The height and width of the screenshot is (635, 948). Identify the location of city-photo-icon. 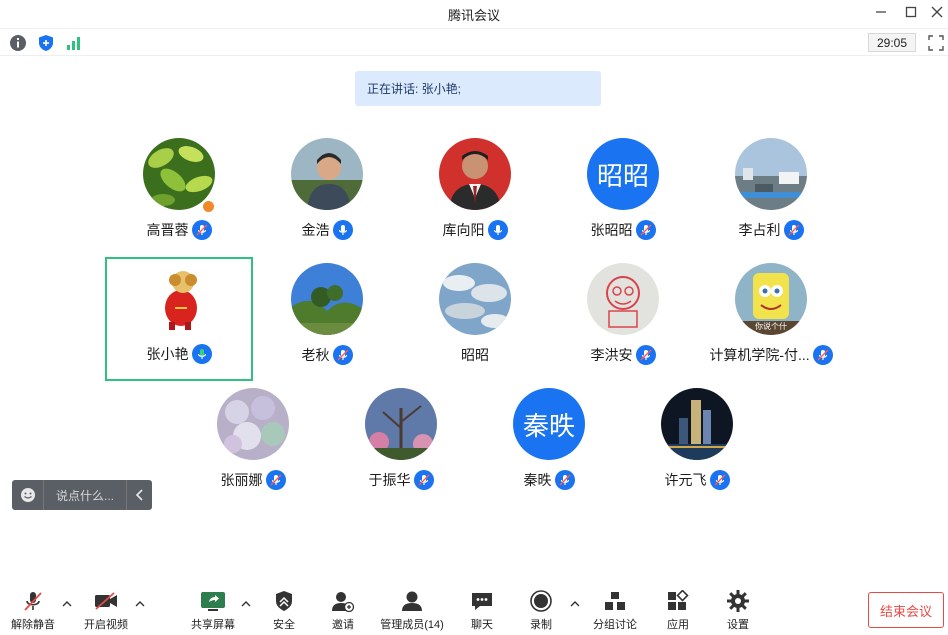
(771, 174).